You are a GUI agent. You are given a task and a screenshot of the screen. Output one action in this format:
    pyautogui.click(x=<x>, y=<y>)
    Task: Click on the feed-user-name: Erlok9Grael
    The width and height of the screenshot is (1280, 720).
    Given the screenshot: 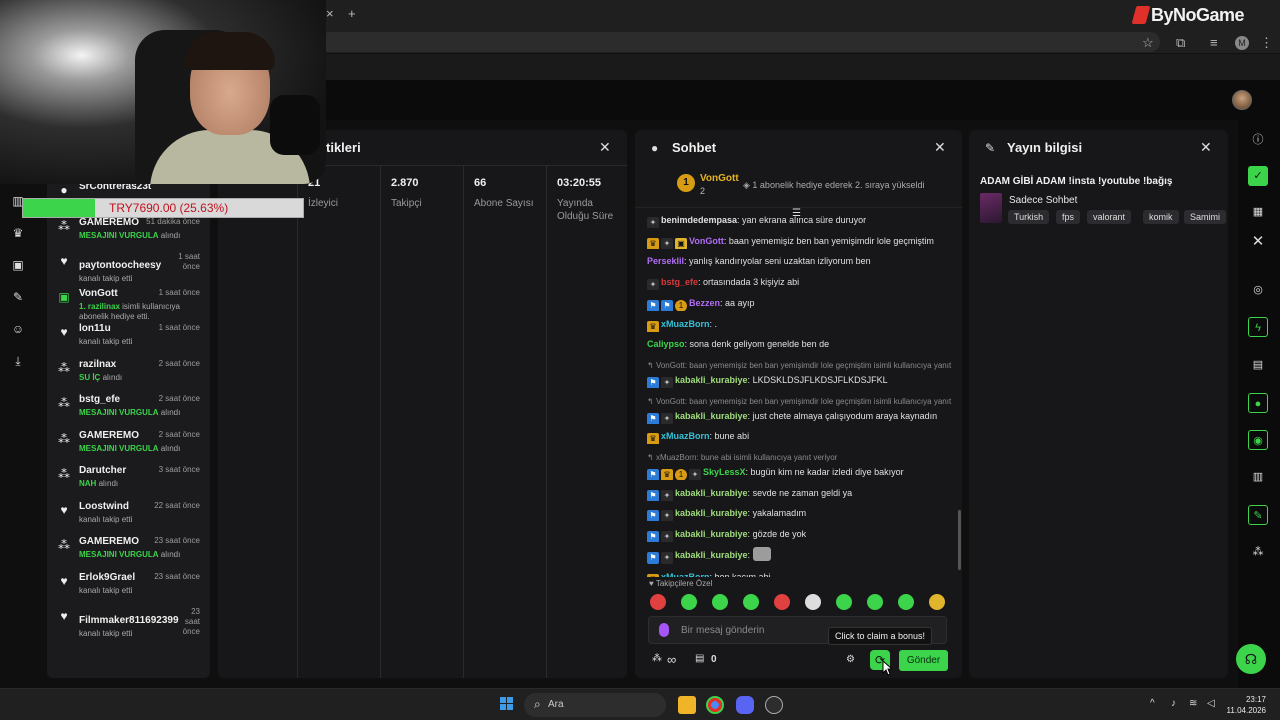 What is the action you would take?
    pyautogui.click(x=107, y=577)
    